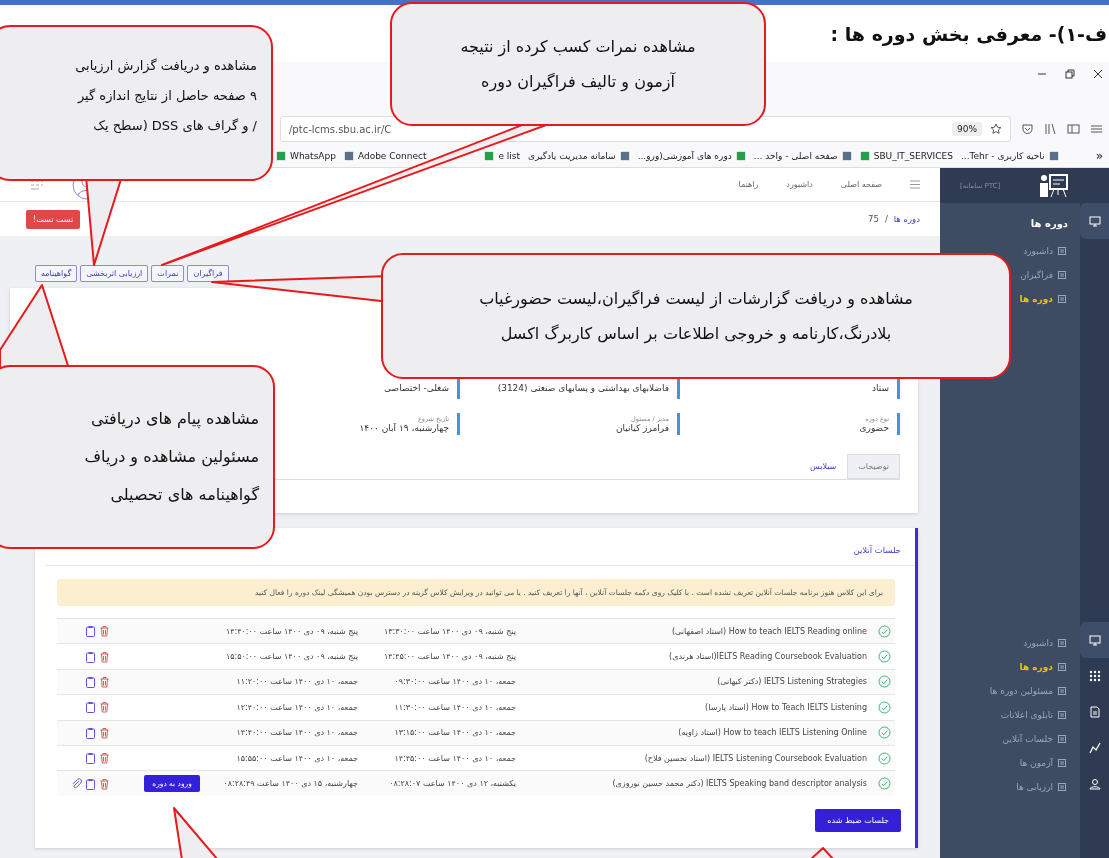  What do you see at coordinates (53, 219) in the screenshot?
I see `user-button: تست تست!` at bounding box center [53, 219].